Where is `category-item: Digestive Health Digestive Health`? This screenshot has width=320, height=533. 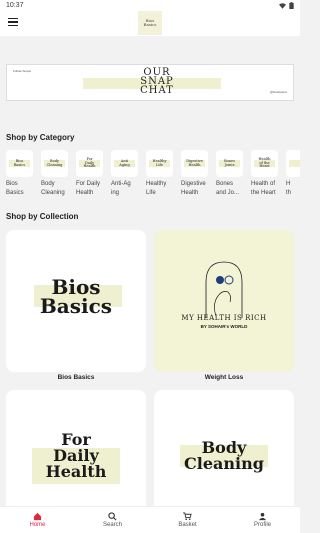
category-item: Digestive Health Digestive Health is located at coordinates (196, 174).